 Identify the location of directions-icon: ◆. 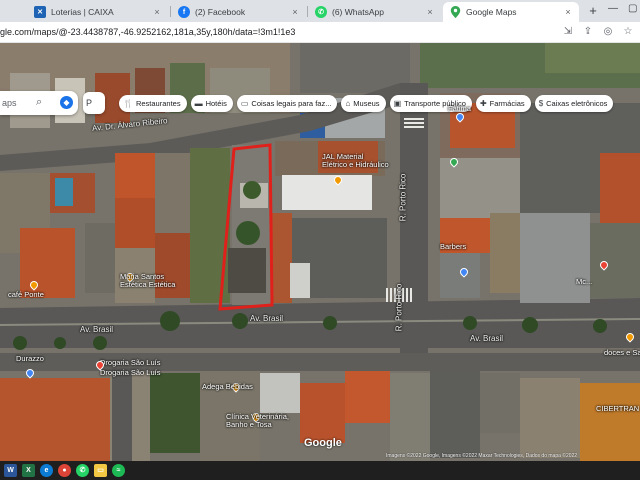
(66, 102).